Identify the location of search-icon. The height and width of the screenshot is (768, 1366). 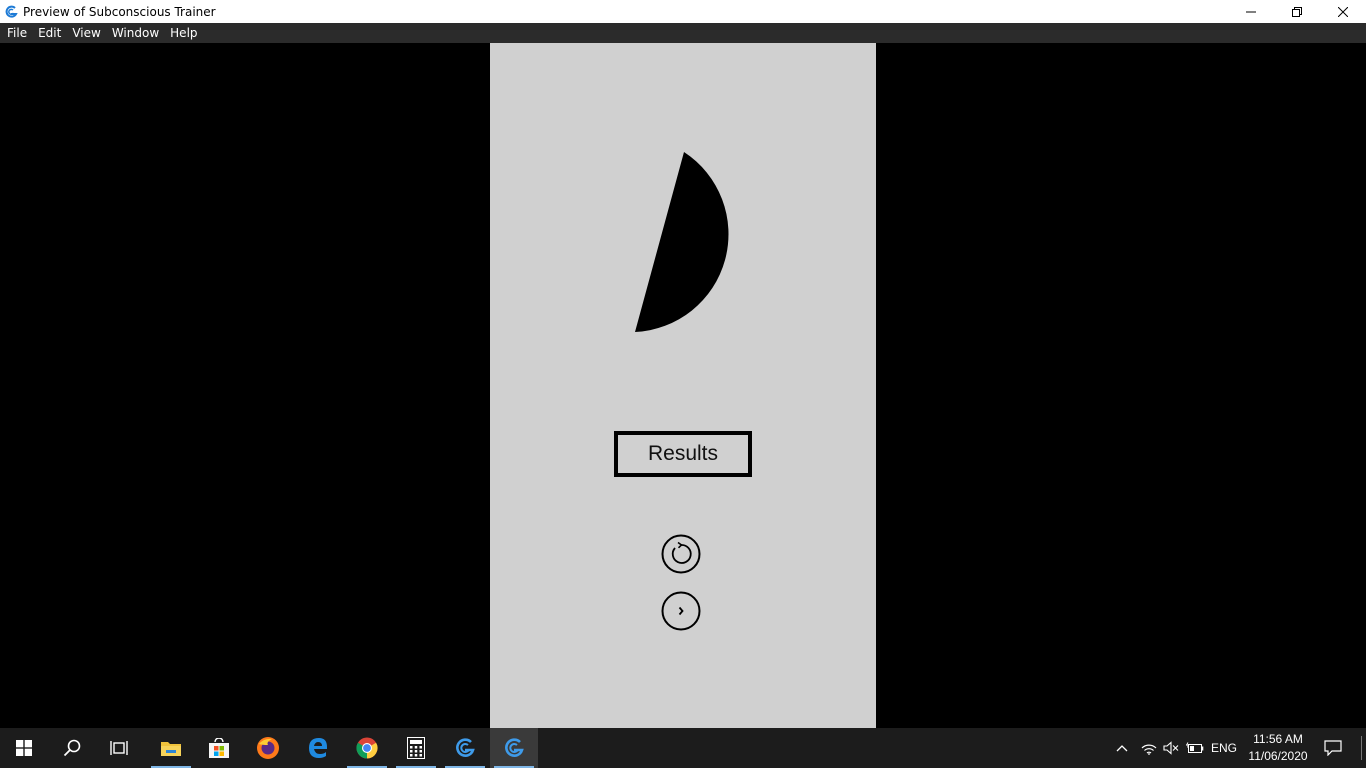
(72, 748).